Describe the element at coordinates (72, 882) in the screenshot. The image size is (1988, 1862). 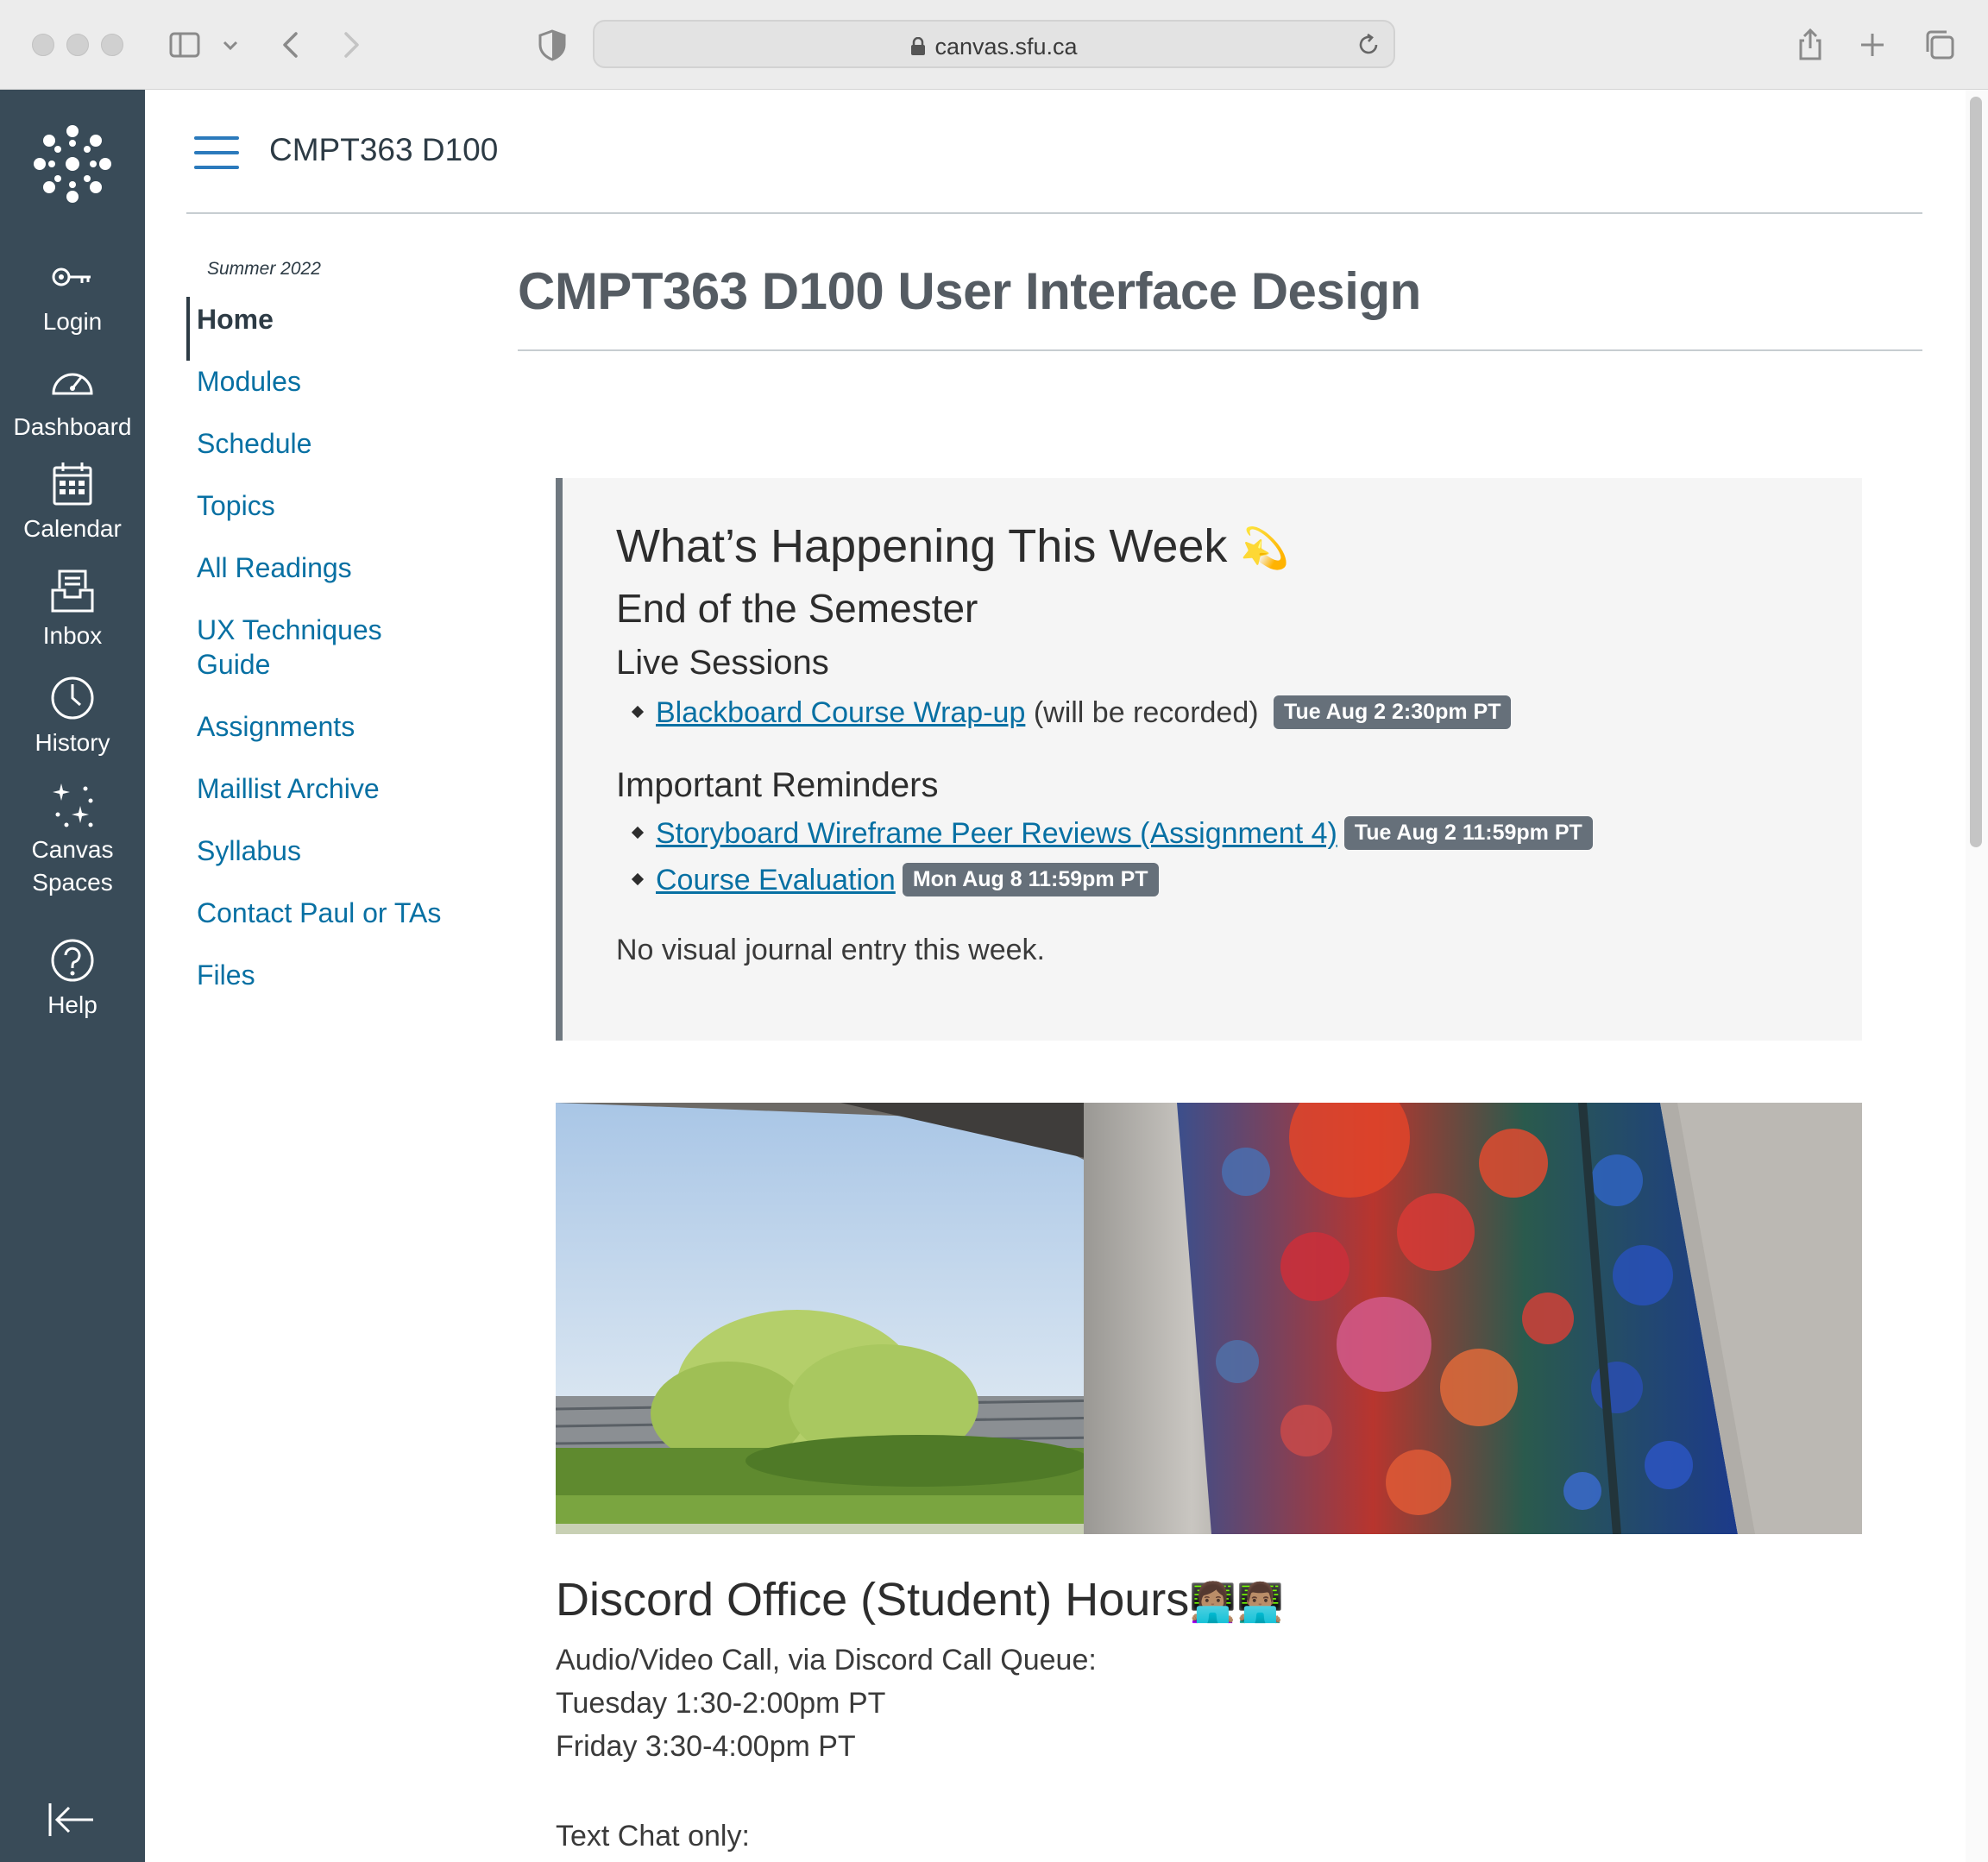
I see `global-nav-label: Spaces` at that location.